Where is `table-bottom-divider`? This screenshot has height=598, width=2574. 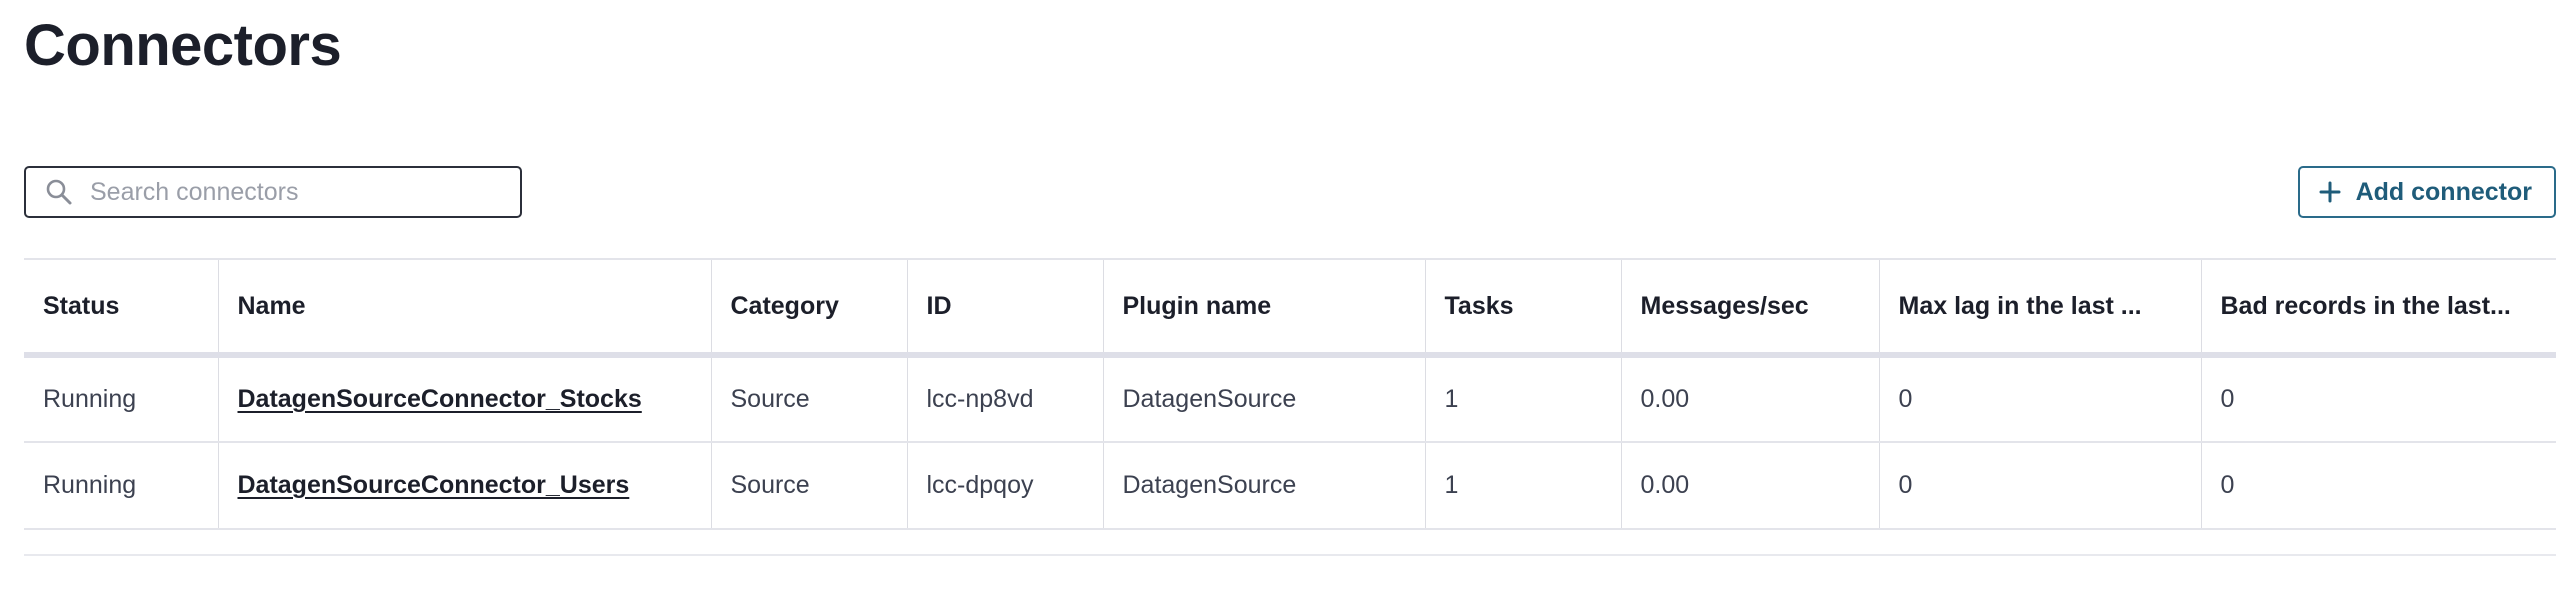
table-bottom-divider is located at coordinates (1290, 555).